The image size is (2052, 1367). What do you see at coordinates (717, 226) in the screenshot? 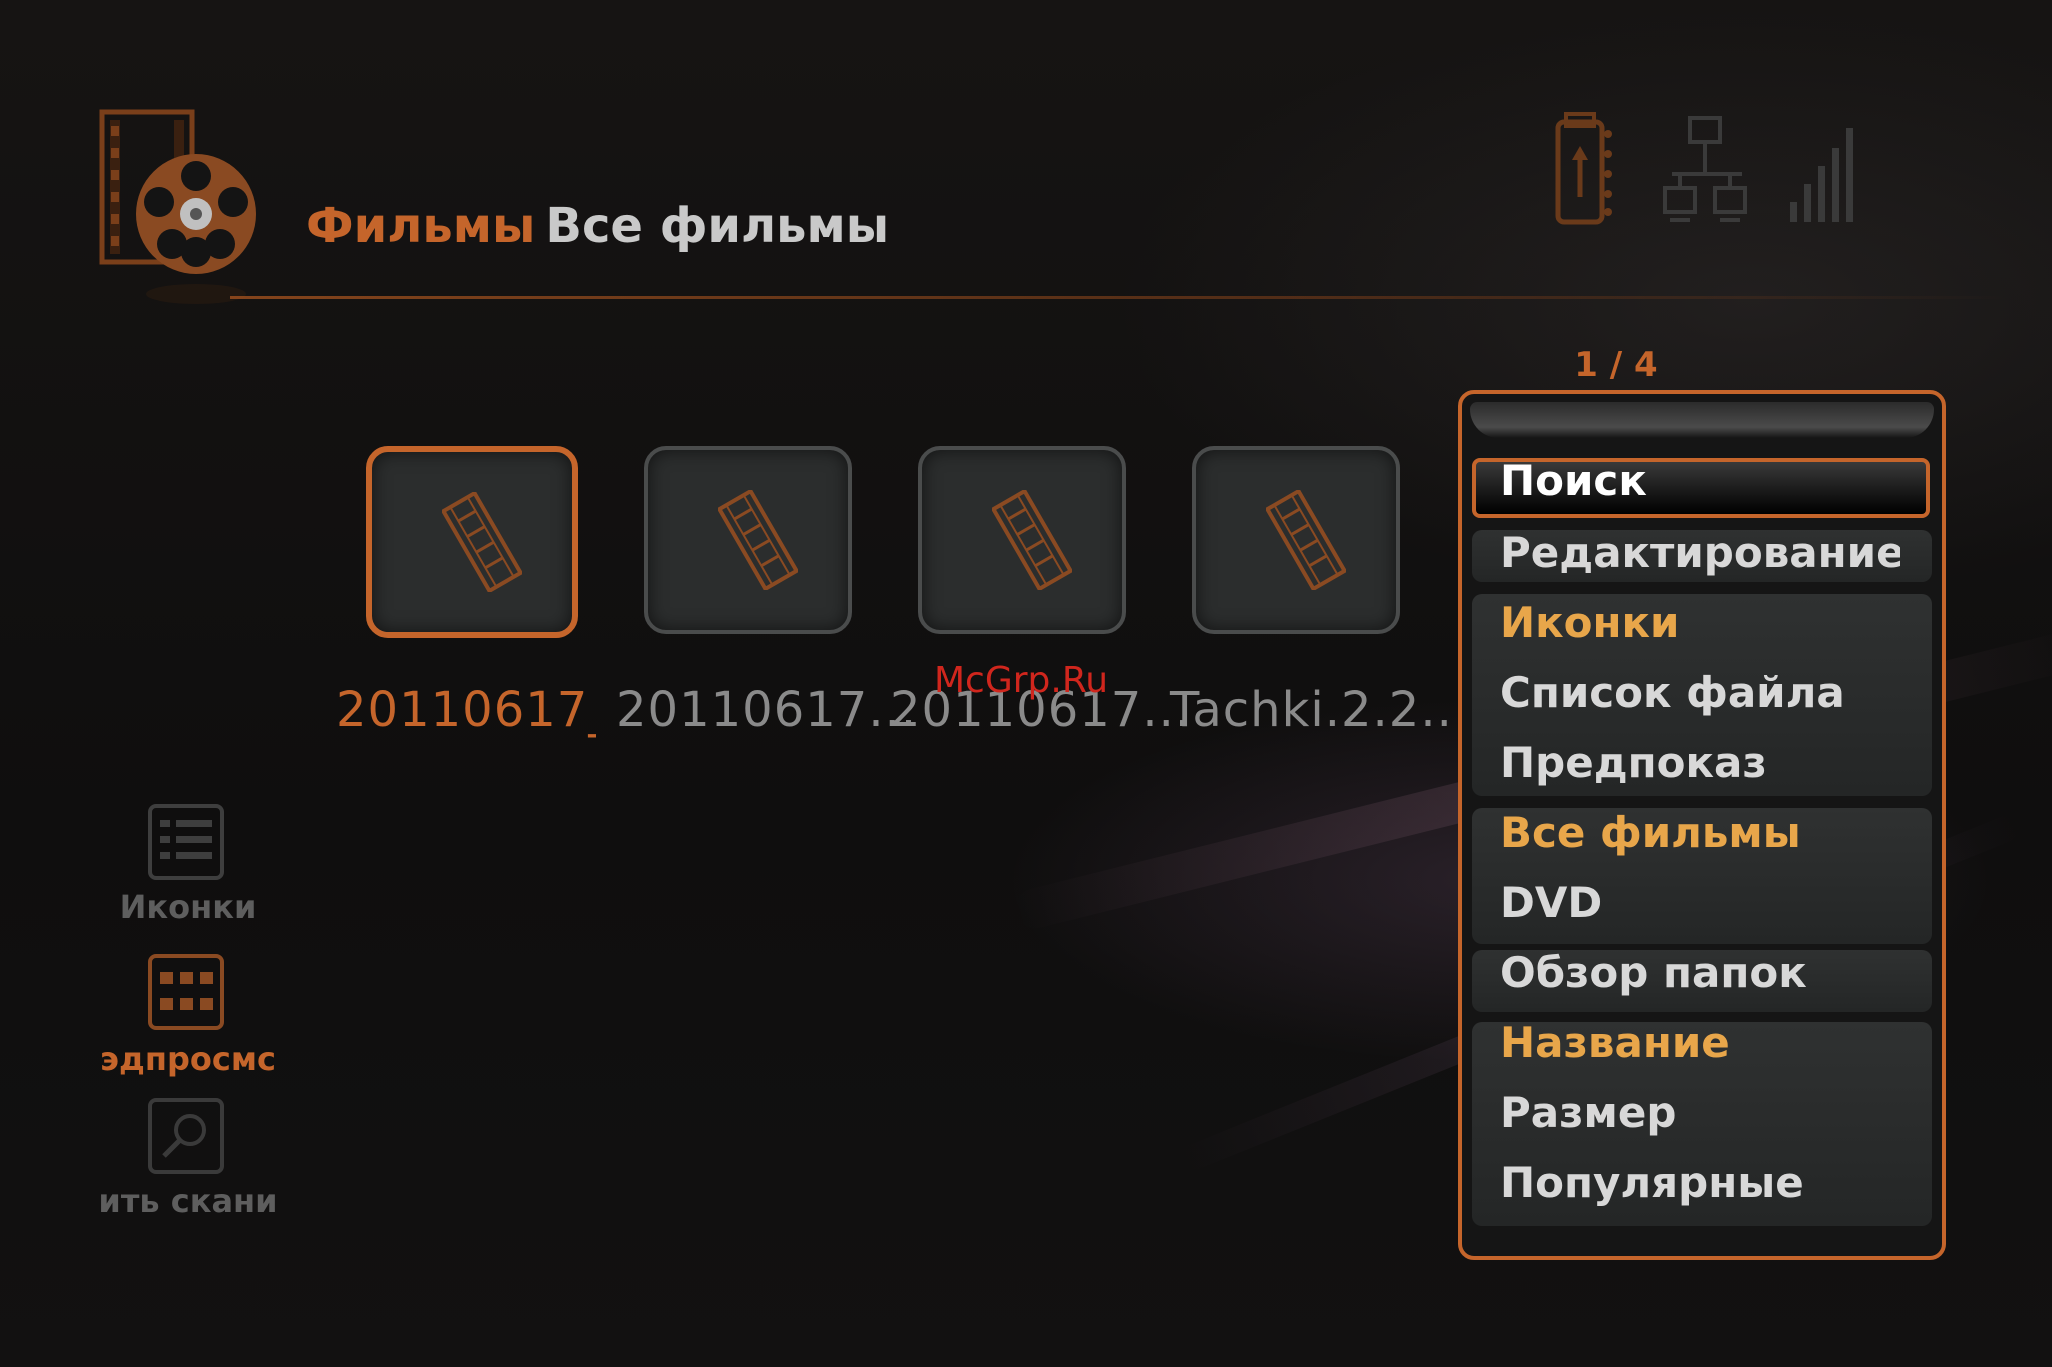
I see `subcategory-title: Все фильмы` at bounding box center [717, 226].